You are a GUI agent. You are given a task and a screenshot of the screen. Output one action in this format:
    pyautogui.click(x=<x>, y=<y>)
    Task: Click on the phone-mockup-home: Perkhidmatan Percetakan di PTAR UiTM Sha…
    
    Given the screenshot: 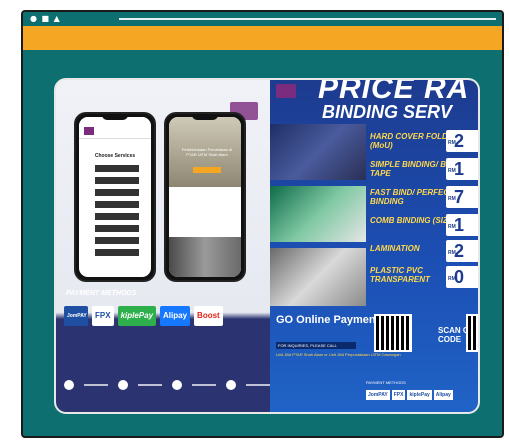 What is the action you would take?
    pyautogui.click(x=205, y=197)
    